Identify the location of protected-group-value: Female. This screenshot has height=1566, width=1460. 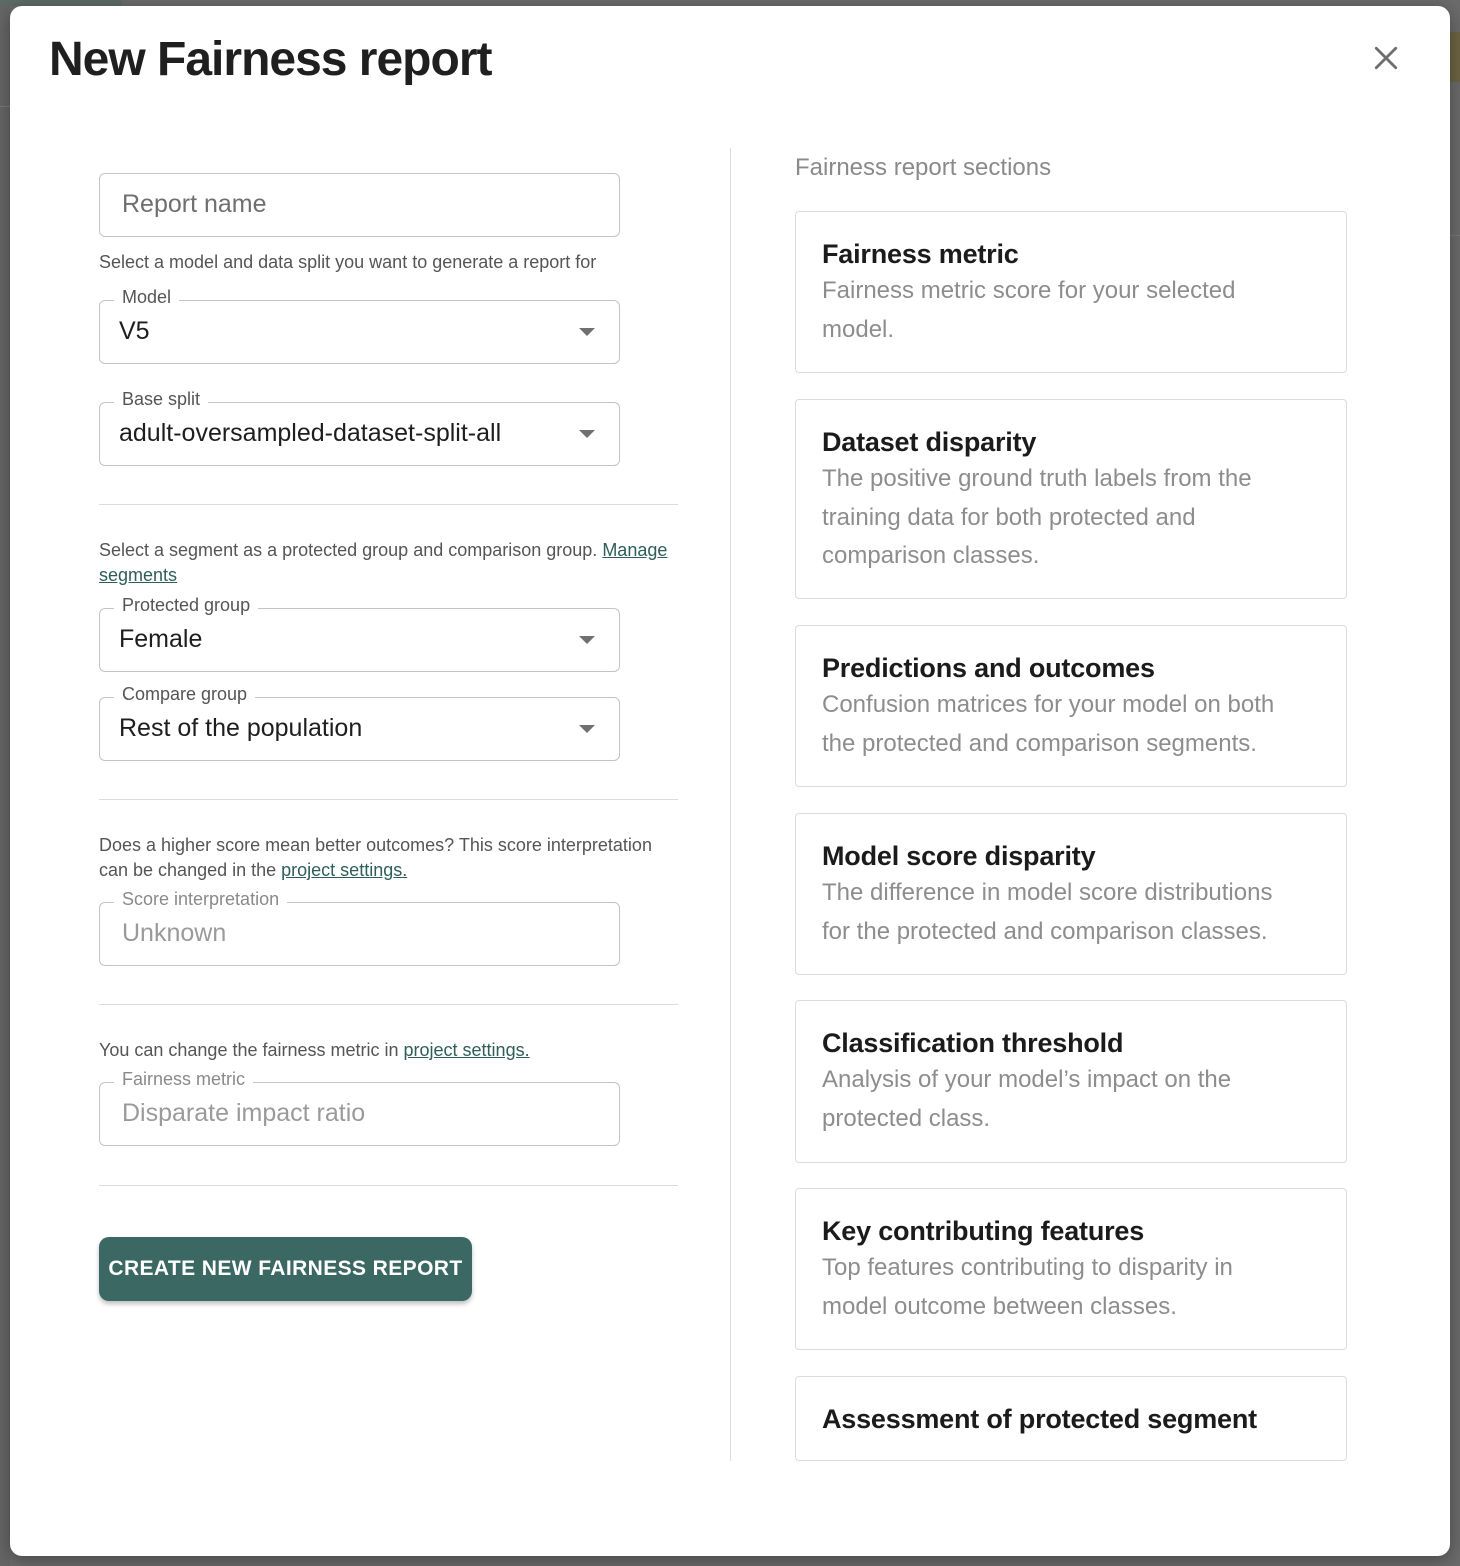
(161, 639).